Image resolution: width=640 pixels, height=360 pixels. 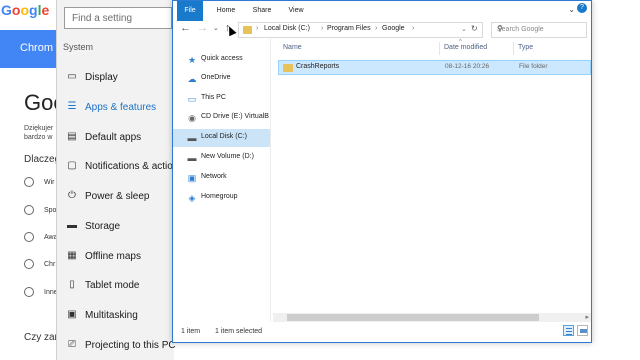 What do you see at coordinates (185, 28) in the screenshot?
I see `back-arrow-icon: ←` at bounding box center [185, 28].